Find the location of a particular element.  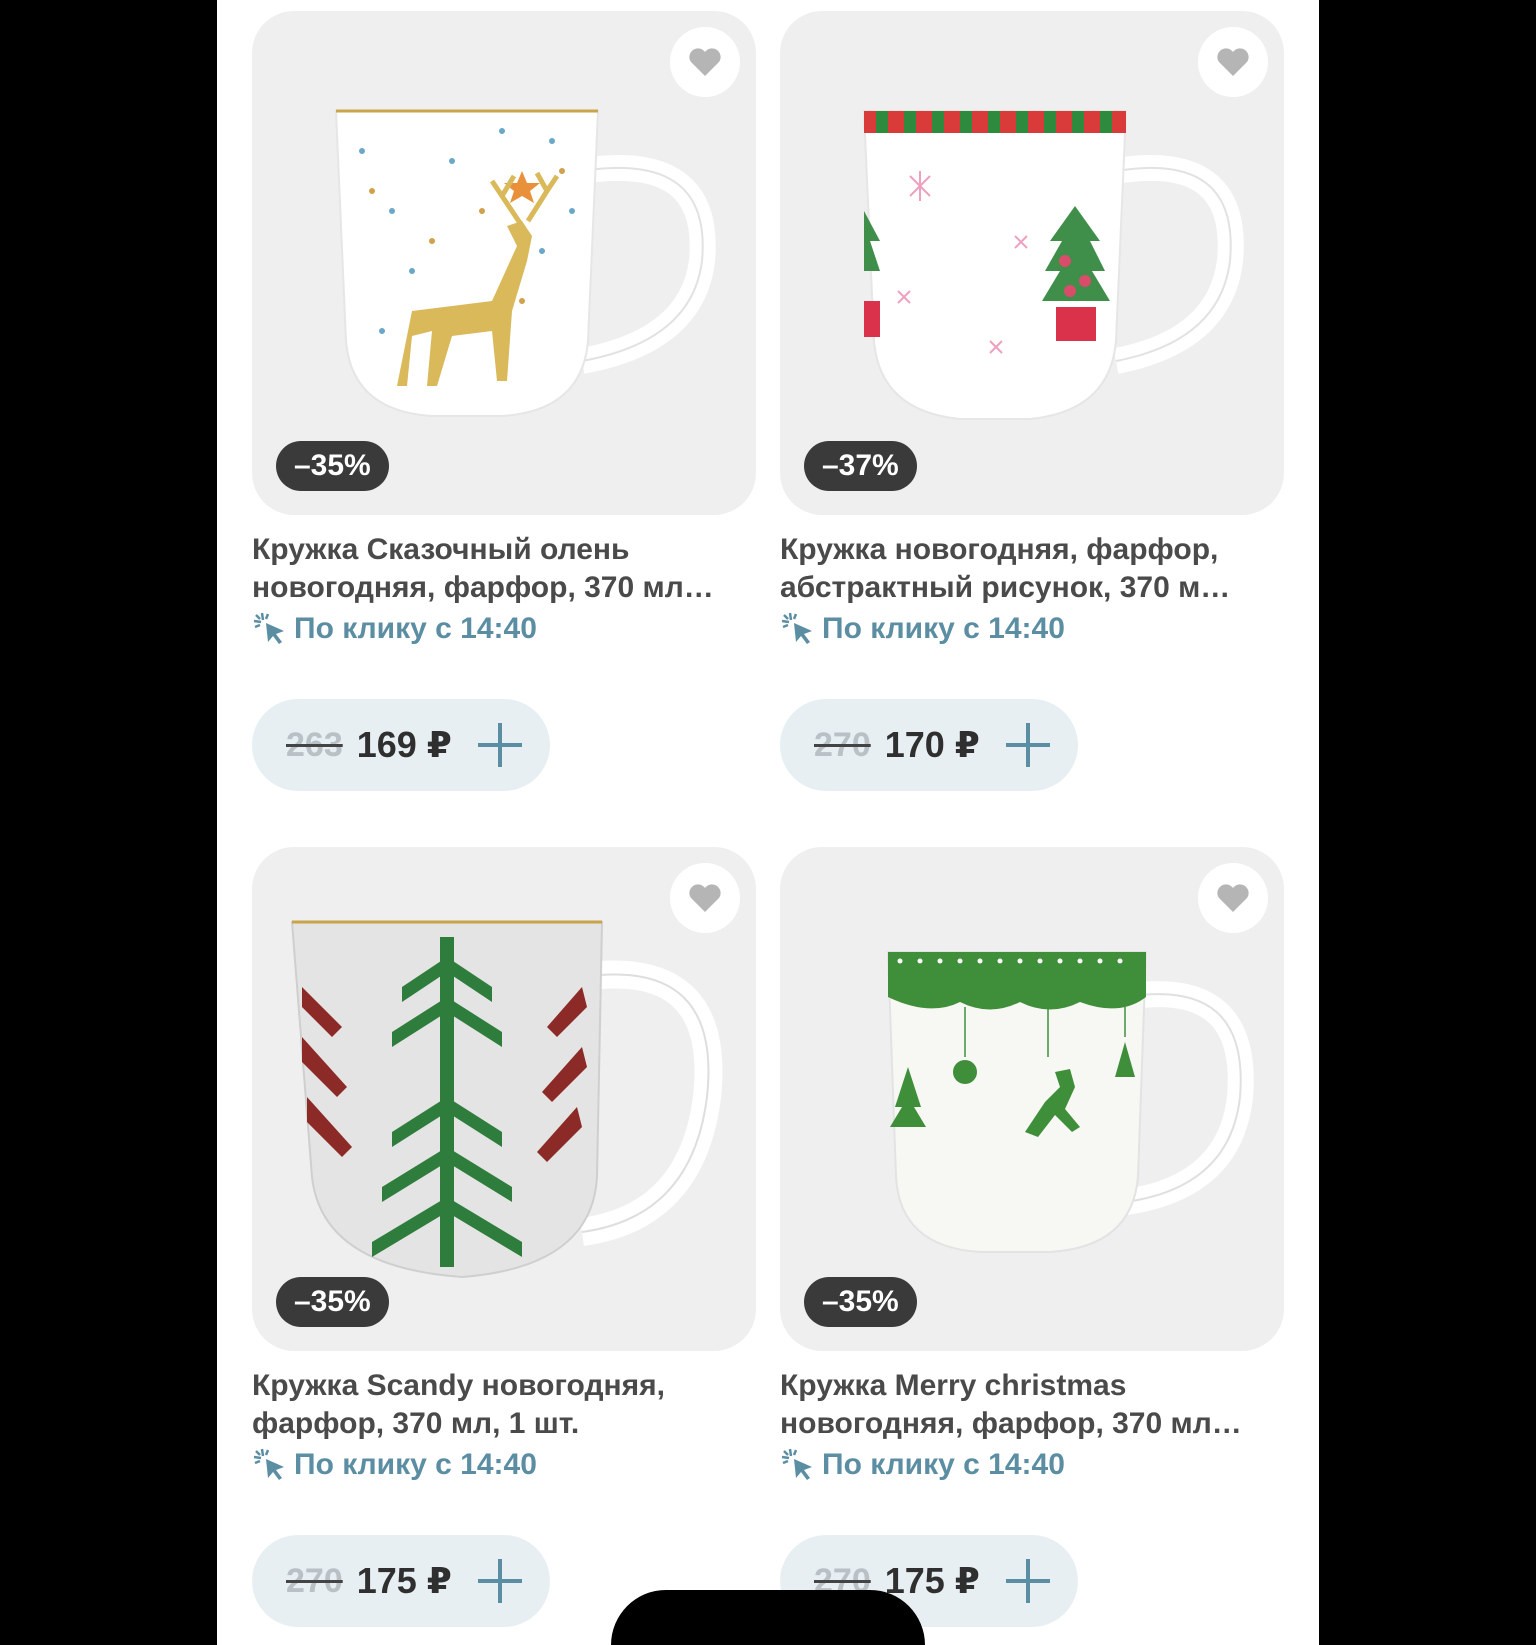

price-add-button: 263 169 ₽ is located at coordinates (401, 745).